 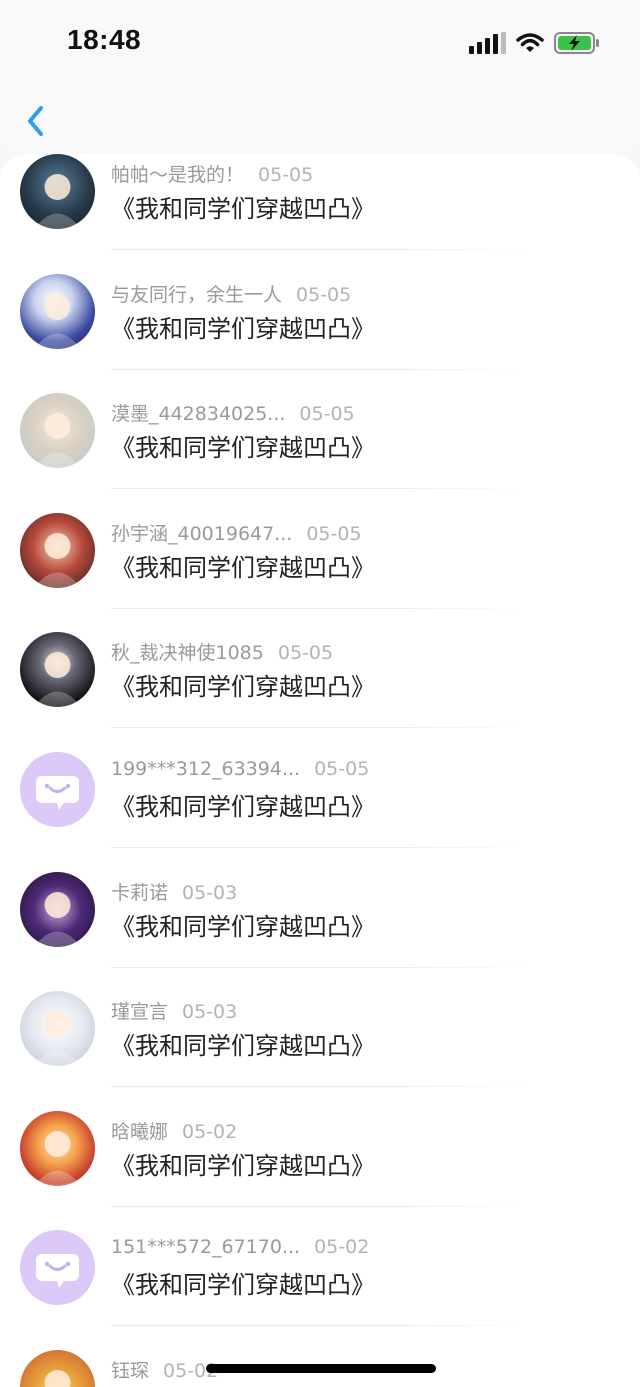 What do you see at coordinates (187, 653) in the screenshot?
I see `username: 秋_裁决神使1085` at bounding box center [187, 653].